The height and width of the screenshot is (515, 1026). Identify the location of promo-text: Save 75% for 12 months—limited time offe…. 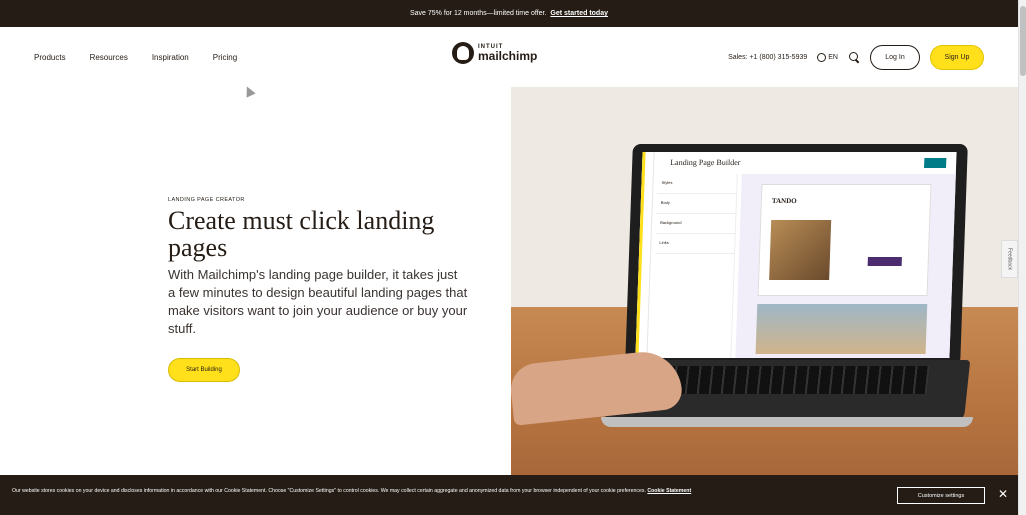
(478, 13).